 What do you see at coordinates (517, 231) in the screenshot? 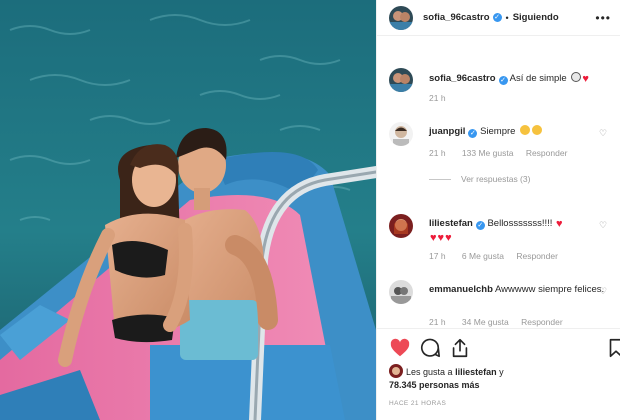
I see `comment-text: liliestefan ✓ Bellosssssss!!!! ♥ ♥♥♥` at bounding box center [517, 231].